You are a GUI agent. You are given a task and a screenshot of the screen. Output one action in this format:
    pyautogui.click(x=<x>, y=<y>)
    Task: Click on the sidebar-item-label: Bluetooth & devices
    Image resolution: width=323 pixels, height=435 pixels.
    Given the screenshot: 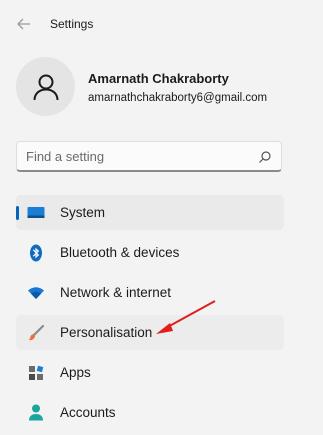 What is the action you would take?
    pyautogui.click(x=120, y=252)
    